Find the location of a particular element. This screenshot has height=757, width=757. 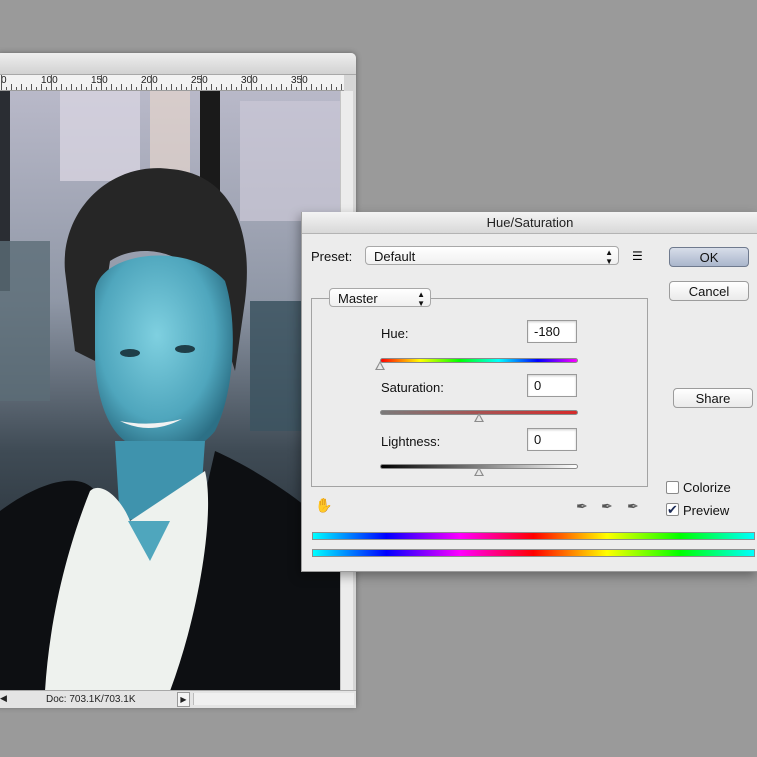

eyedropper-icon: ✒ is located at coordinates (582, 506).